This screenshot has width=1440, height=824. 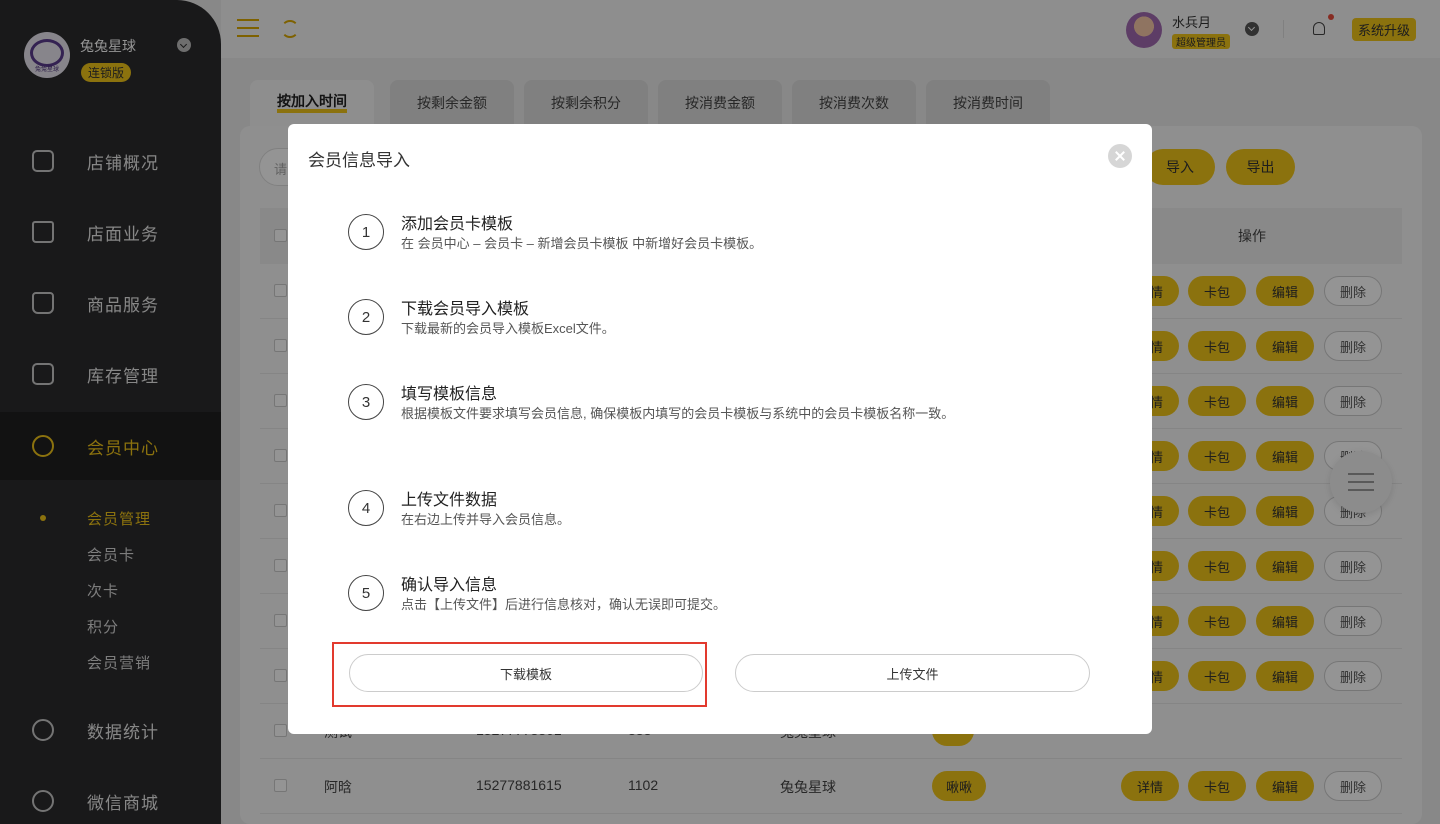 What do you see at coordinates (366, 593) in the screenshot?
I see `step-number: 5` at bounding box center [366, 593].